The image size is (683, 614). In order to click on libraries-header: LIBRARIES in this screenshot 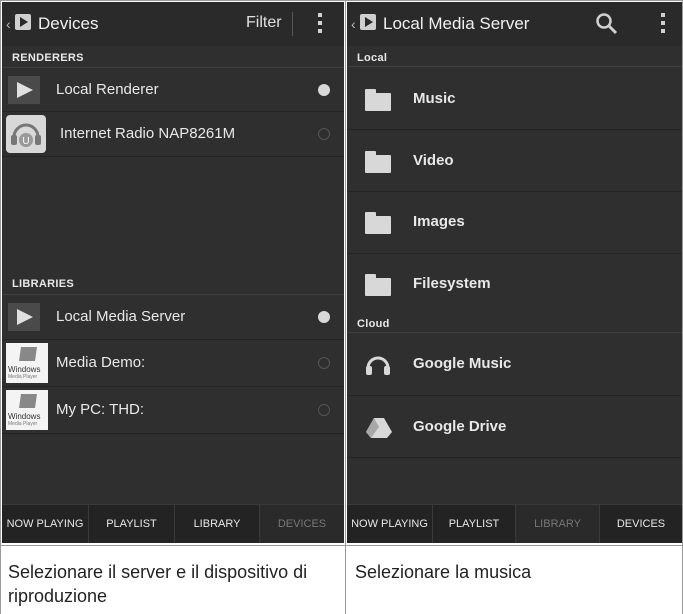, I will do `click(43, 284)`.